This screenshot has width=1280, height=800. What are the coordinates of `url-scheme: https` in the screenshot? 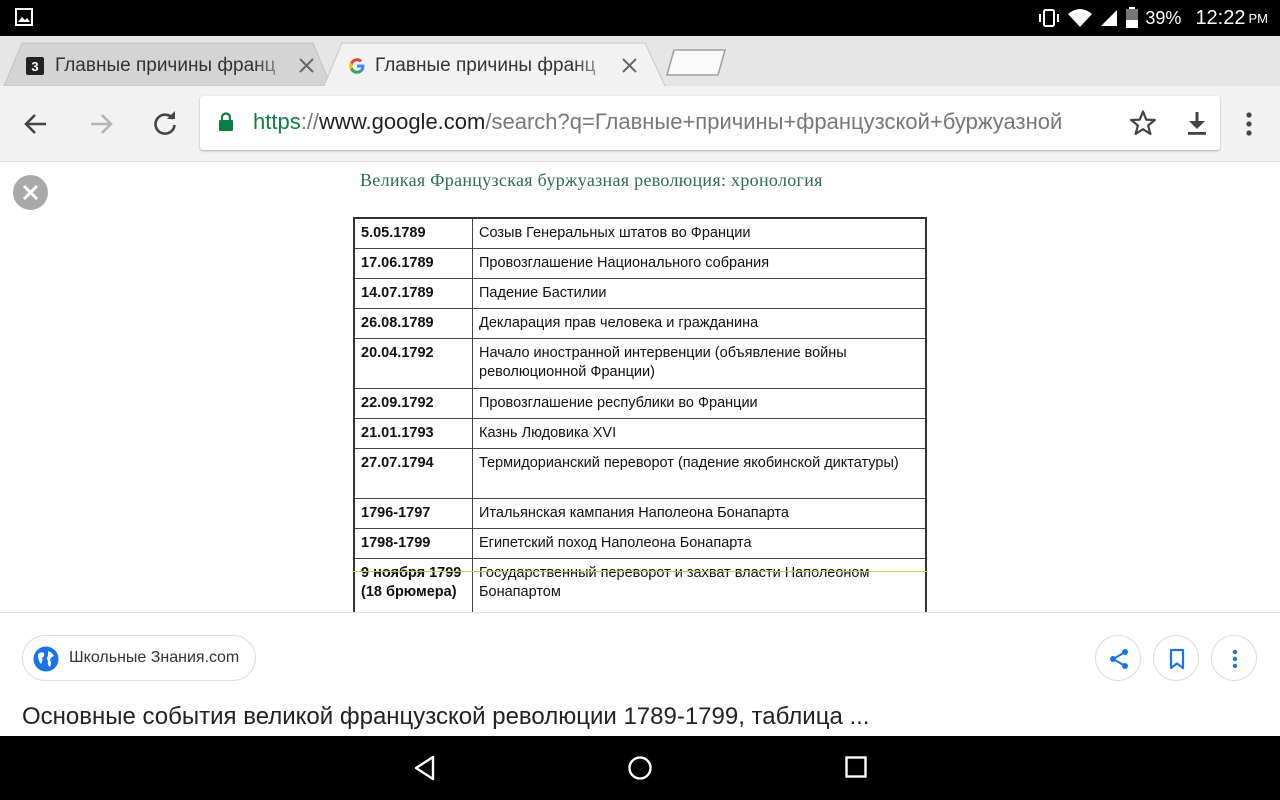 It's located at (277, 121).